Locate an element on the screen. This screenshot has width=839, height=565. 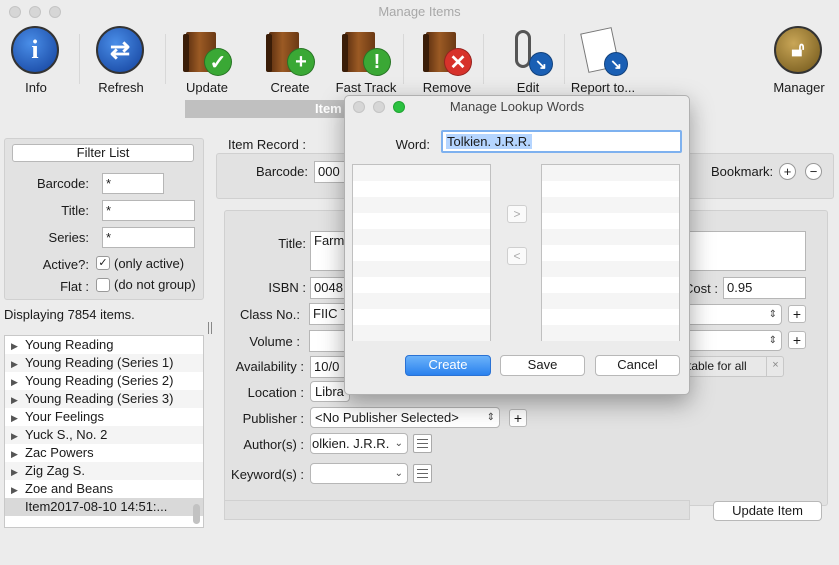
list-item-label: Zac Powers is located at coordinates (59, 452).